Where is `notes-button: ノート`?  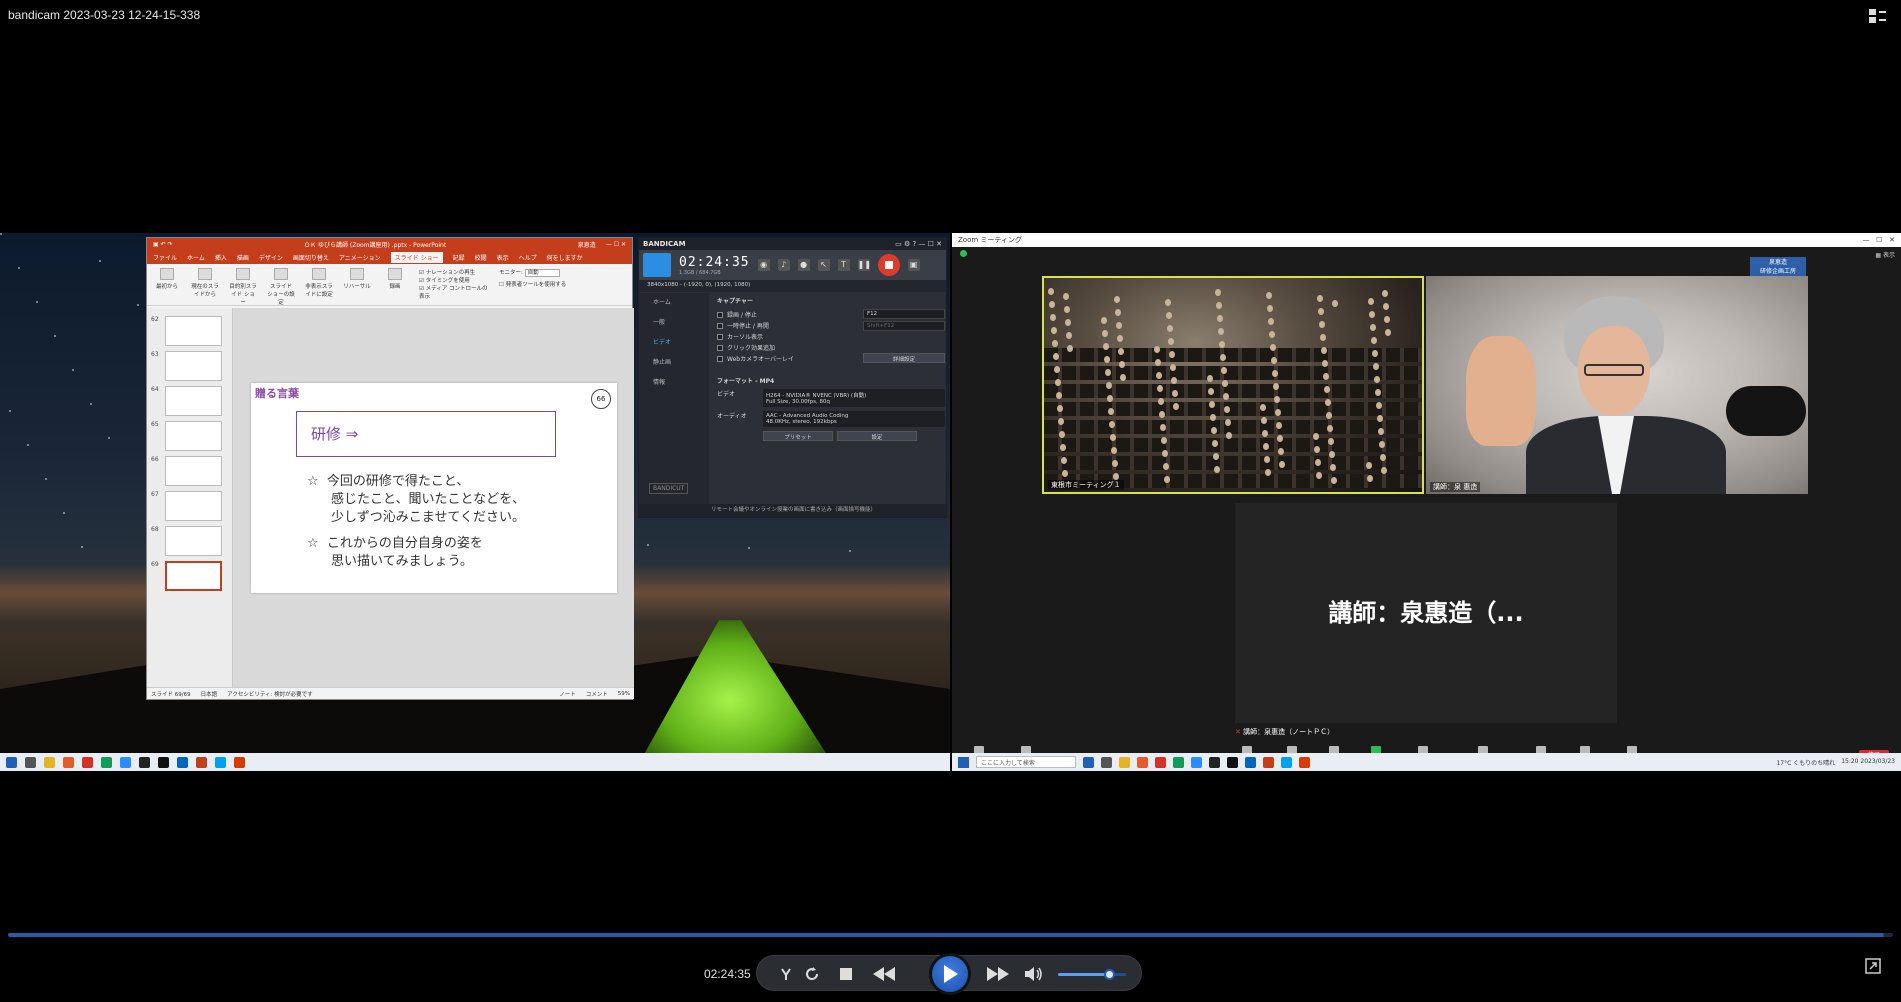 notes-button: ノート is located at coordinates (567, 694).